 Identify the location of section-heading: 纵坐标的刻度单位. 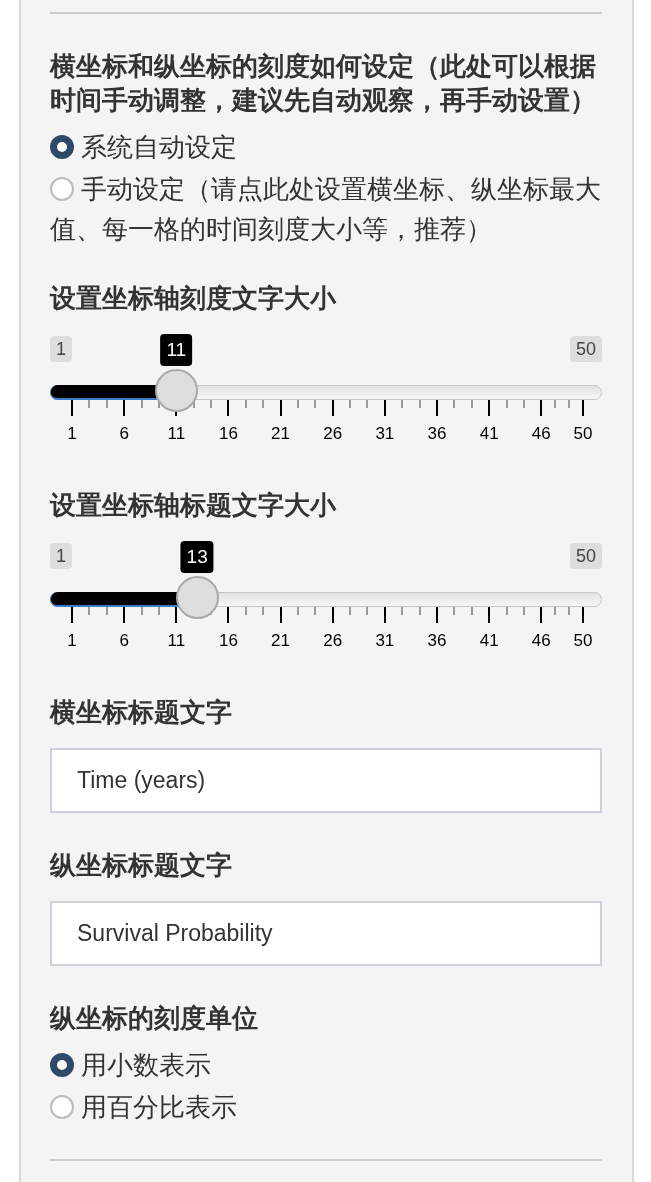
(154, 1018).